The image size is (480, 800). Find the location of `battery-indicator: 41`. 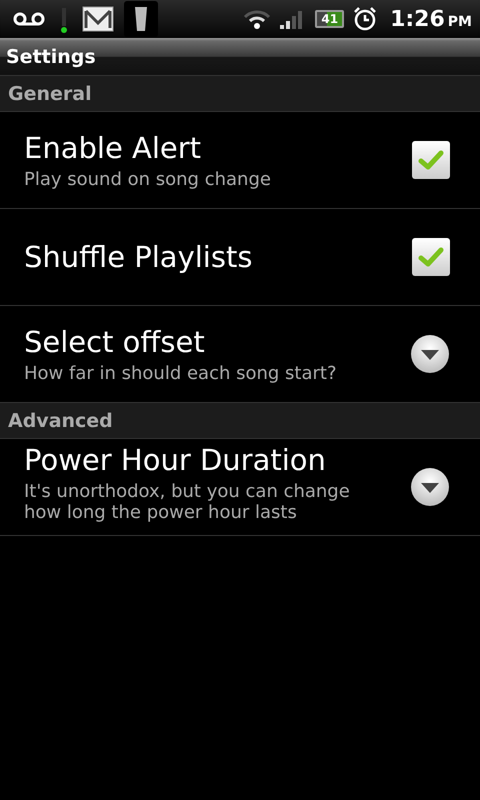

battery-indicator: 41 is located at coordinates (329, 19).